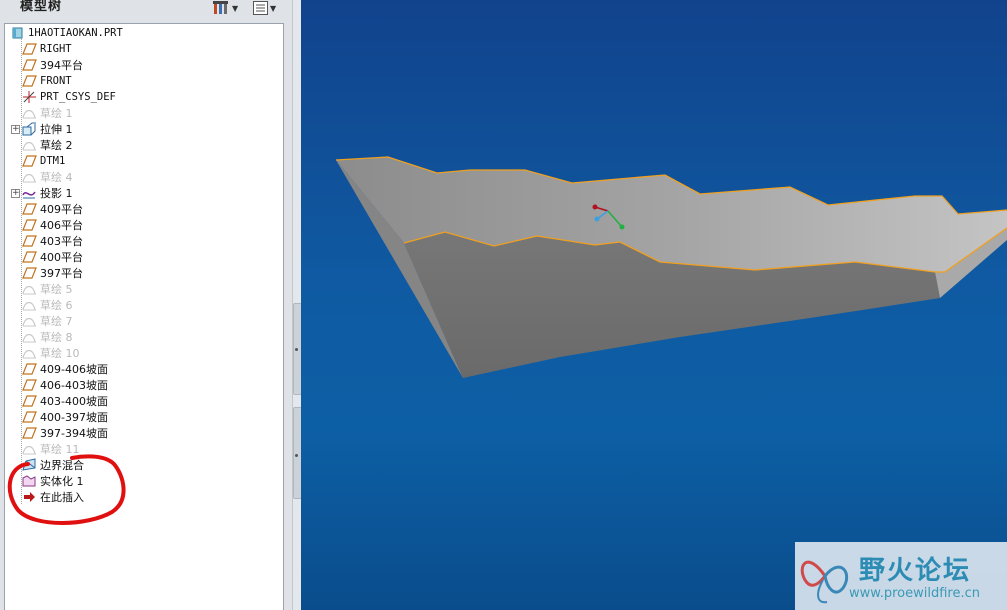 Image resolution: width=1007 pixels, height=610 pixels. I want to click on tree-item-label: 草绘 2, so click(56, 145).